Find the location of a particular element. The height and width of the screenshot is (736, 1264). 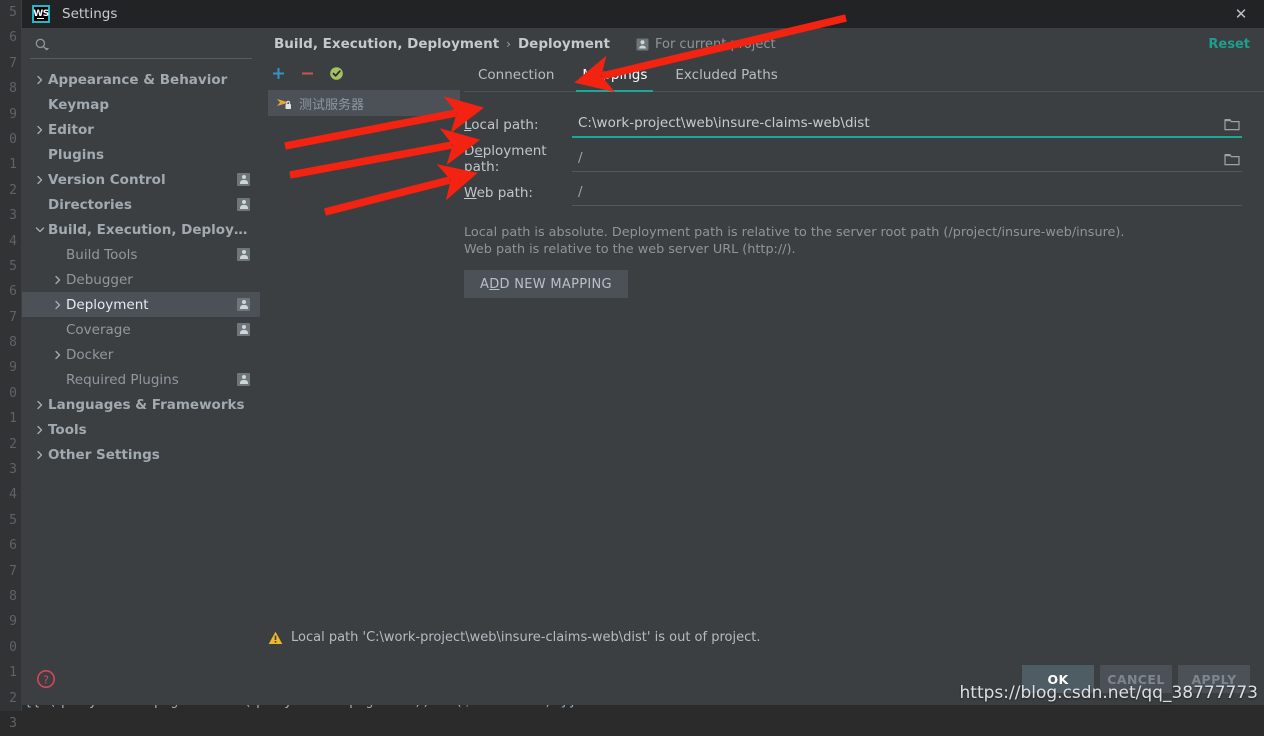

sidebar-item-other-settings: Other Settings is located at coordinates (141, 454).